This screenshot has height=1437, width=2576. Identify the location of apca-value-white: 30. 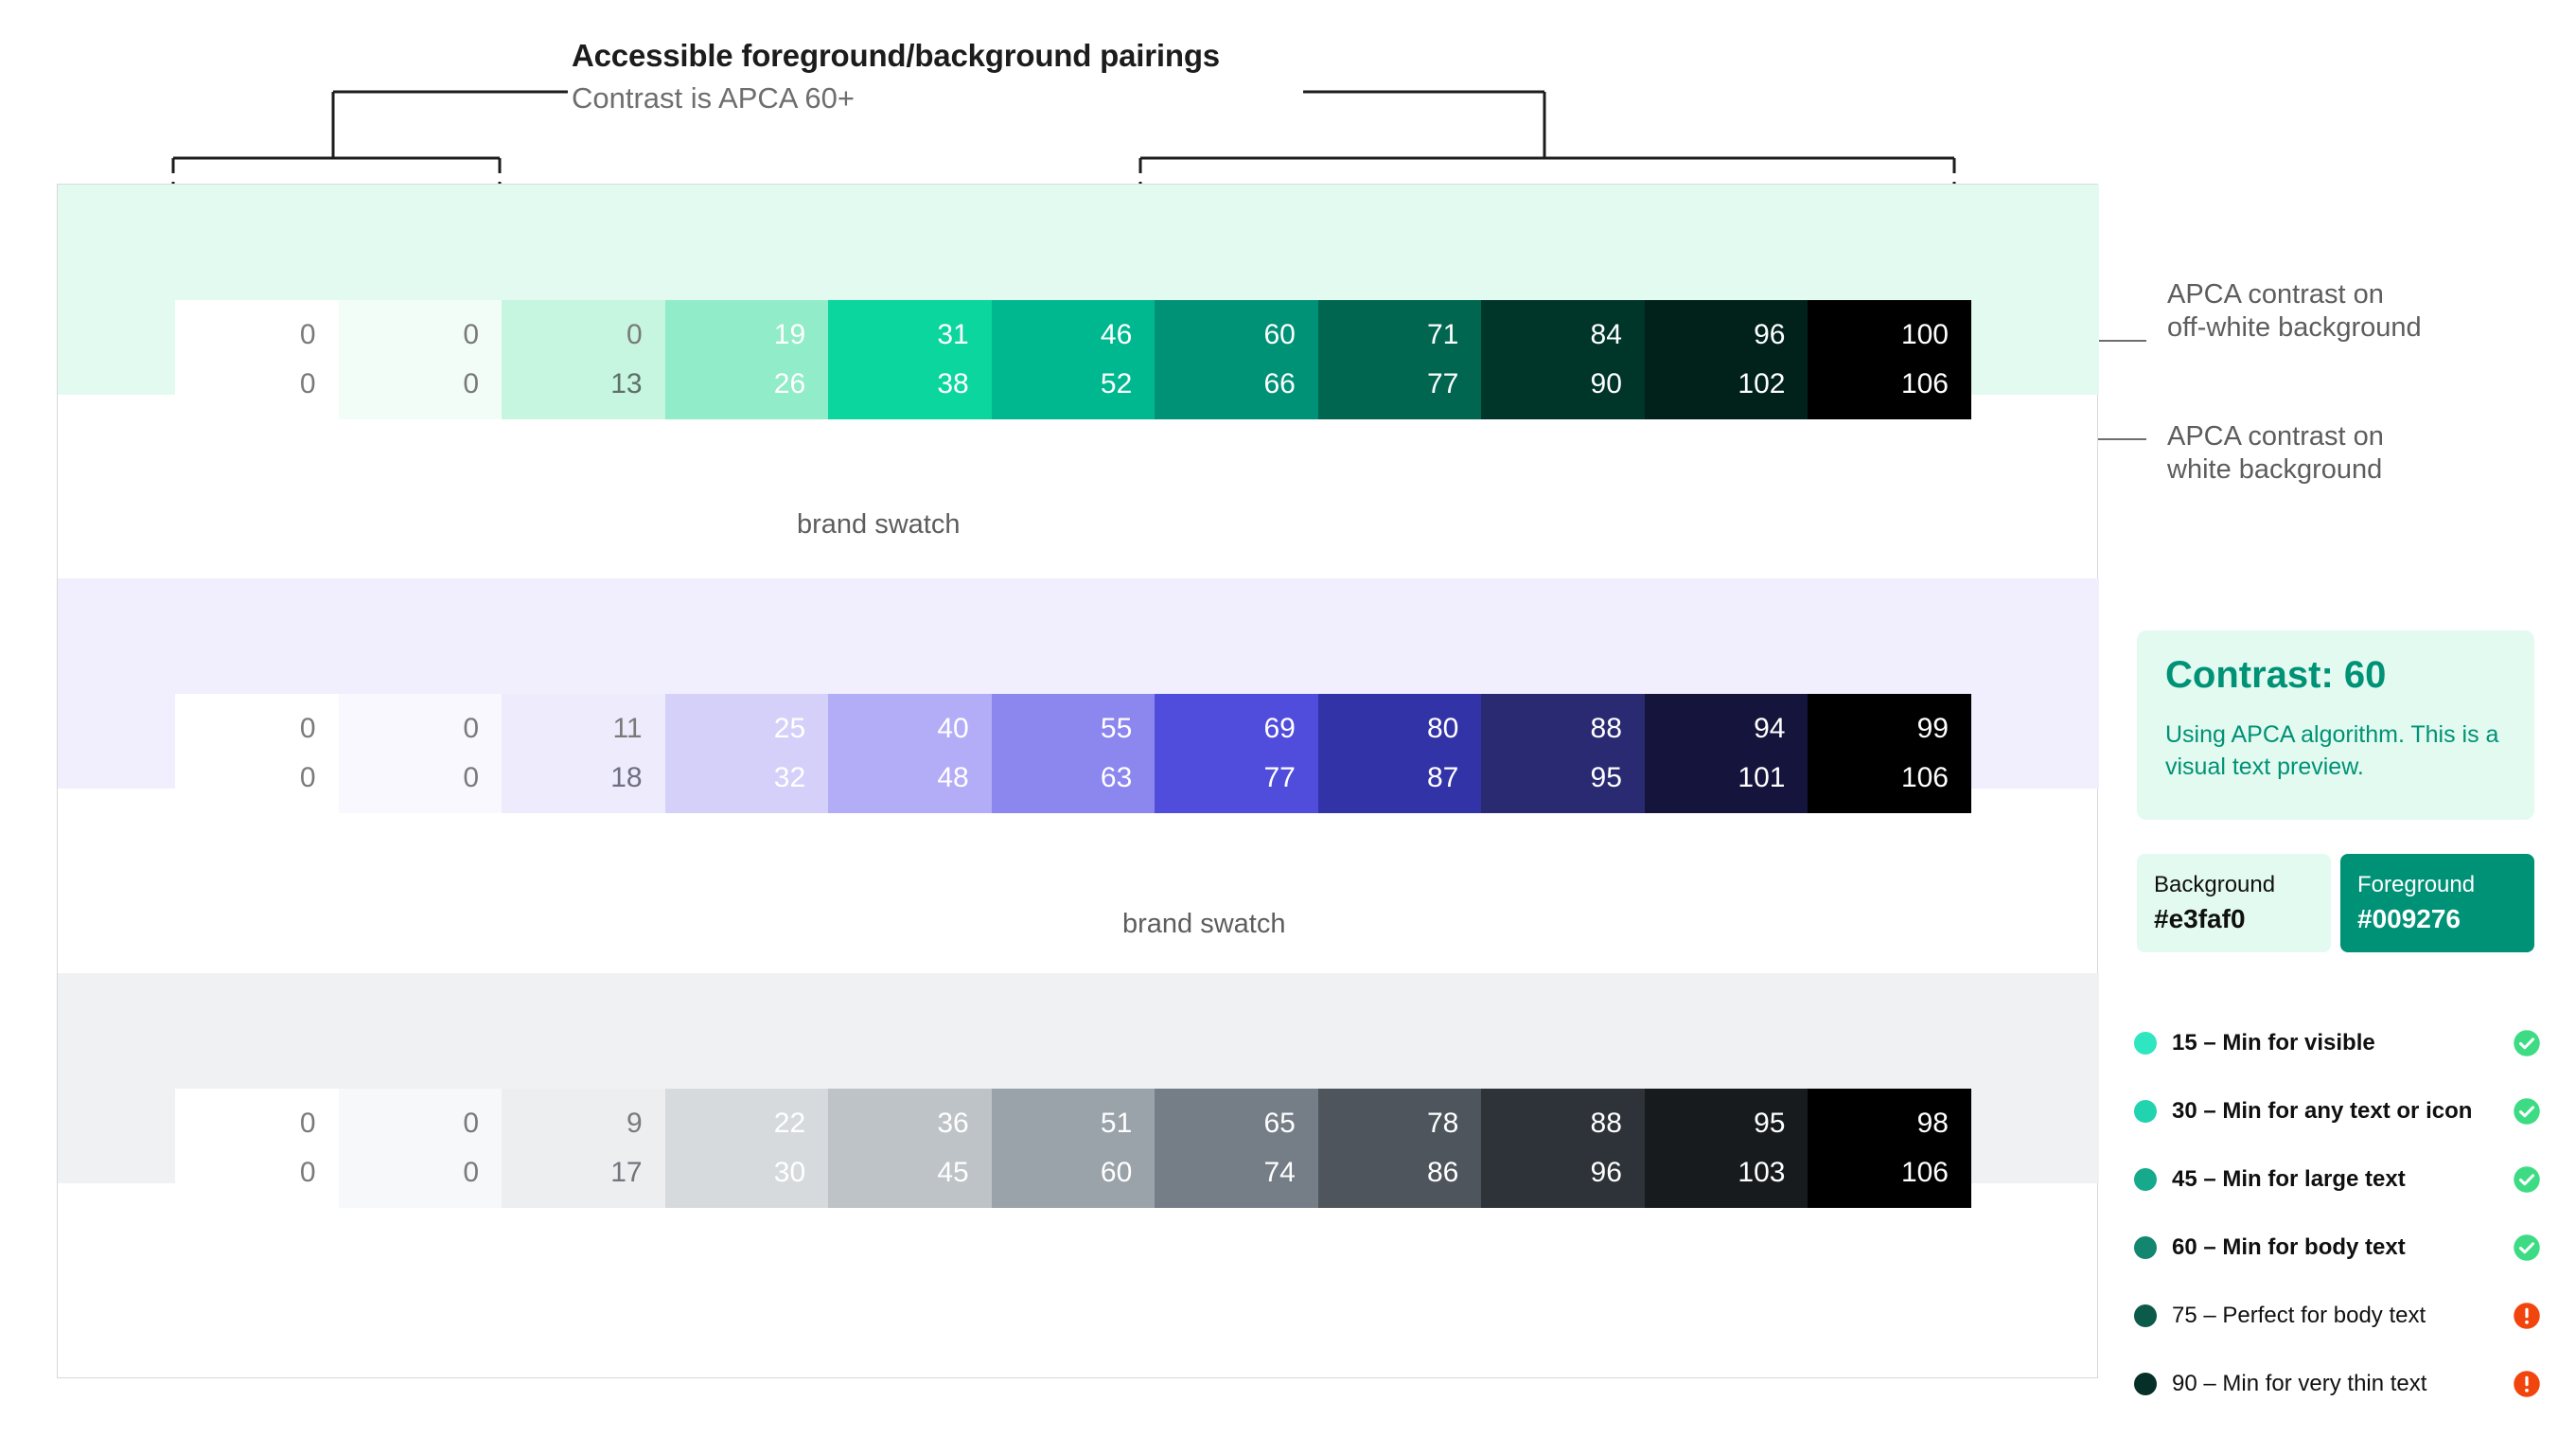
(789, 1172).